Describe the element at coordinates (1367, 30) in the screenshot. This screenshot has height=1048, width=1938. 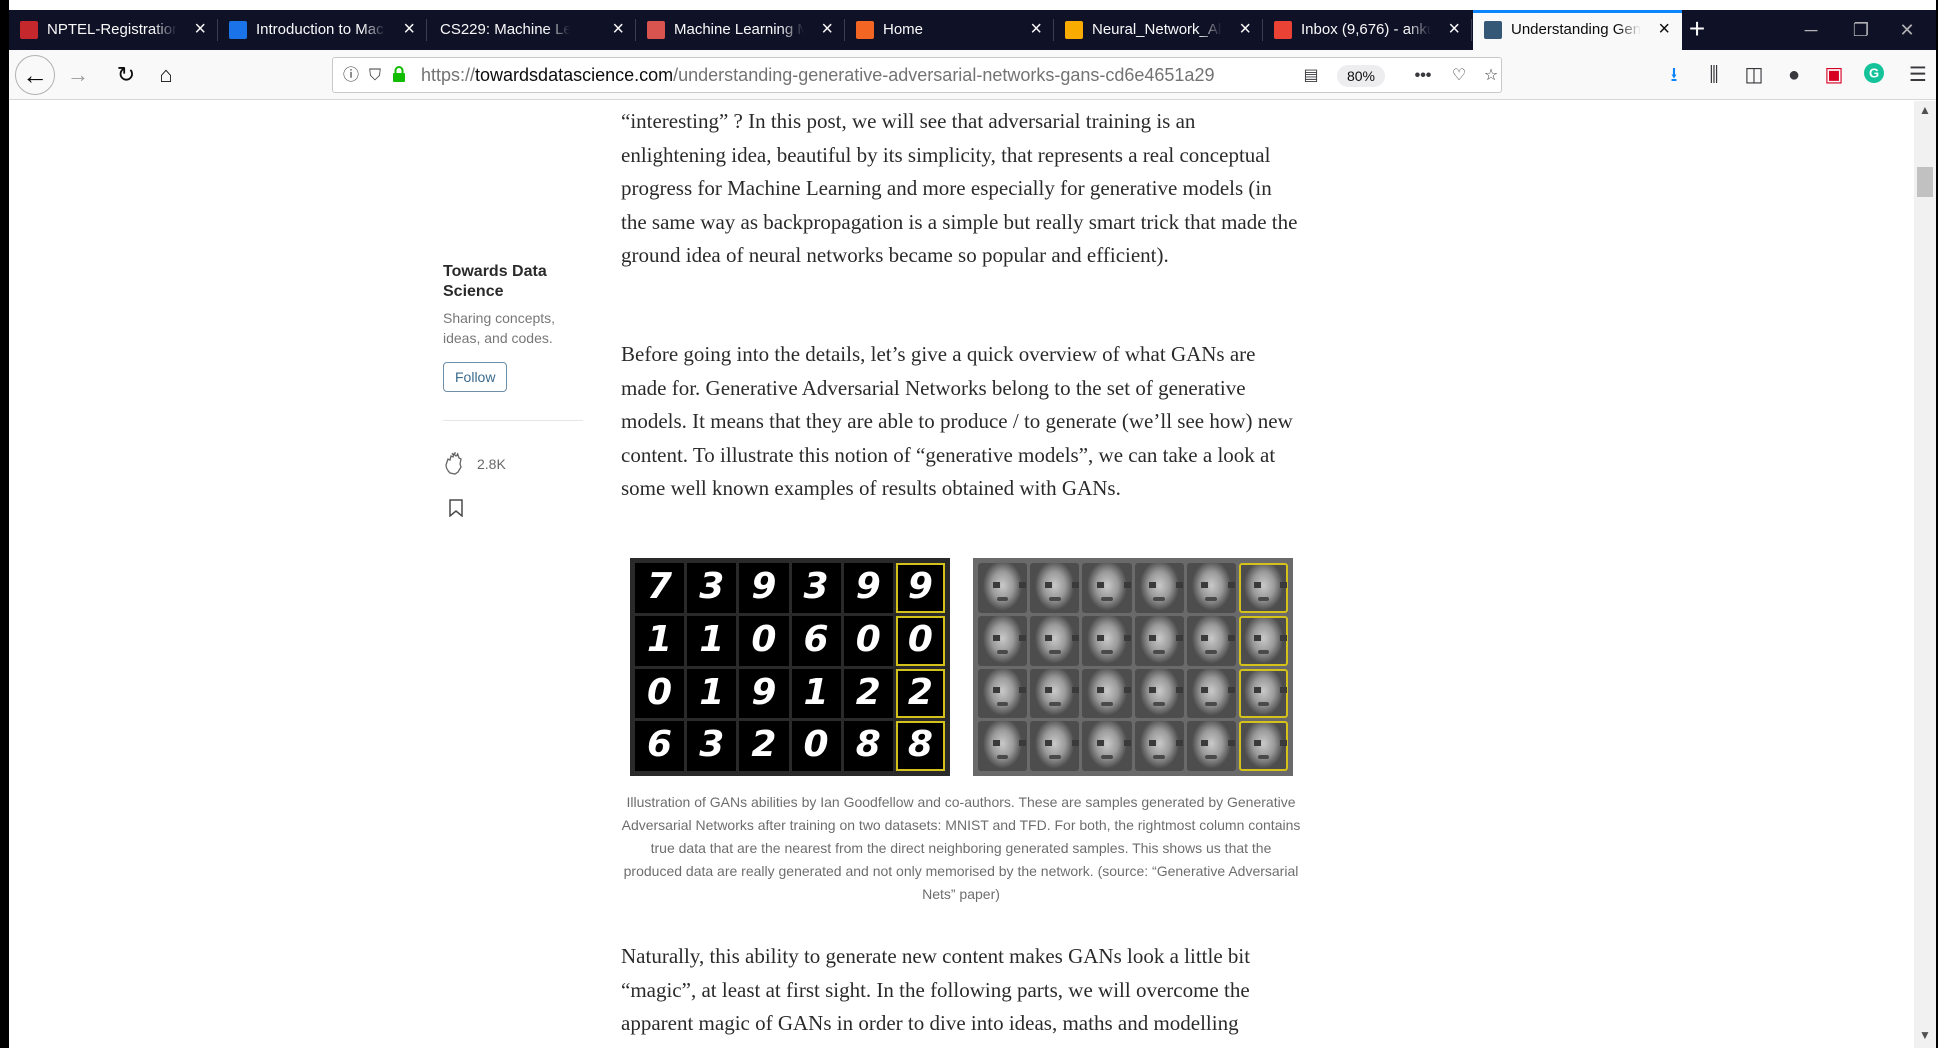
I see `browser-tab: Inbox (9,676) - anku ×` at that location.